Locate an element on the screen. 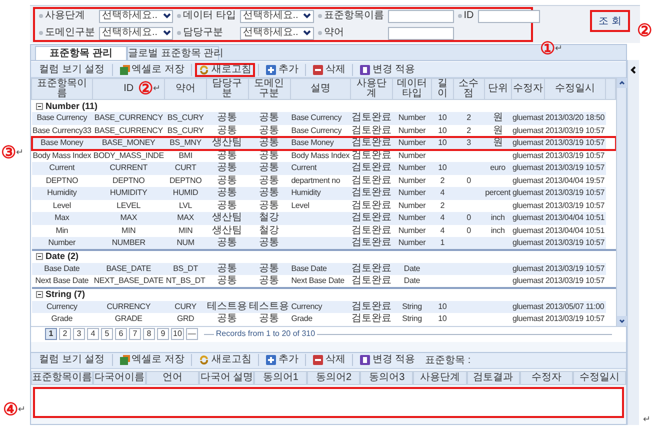  scrollbar is located at coordinates (621, 202).